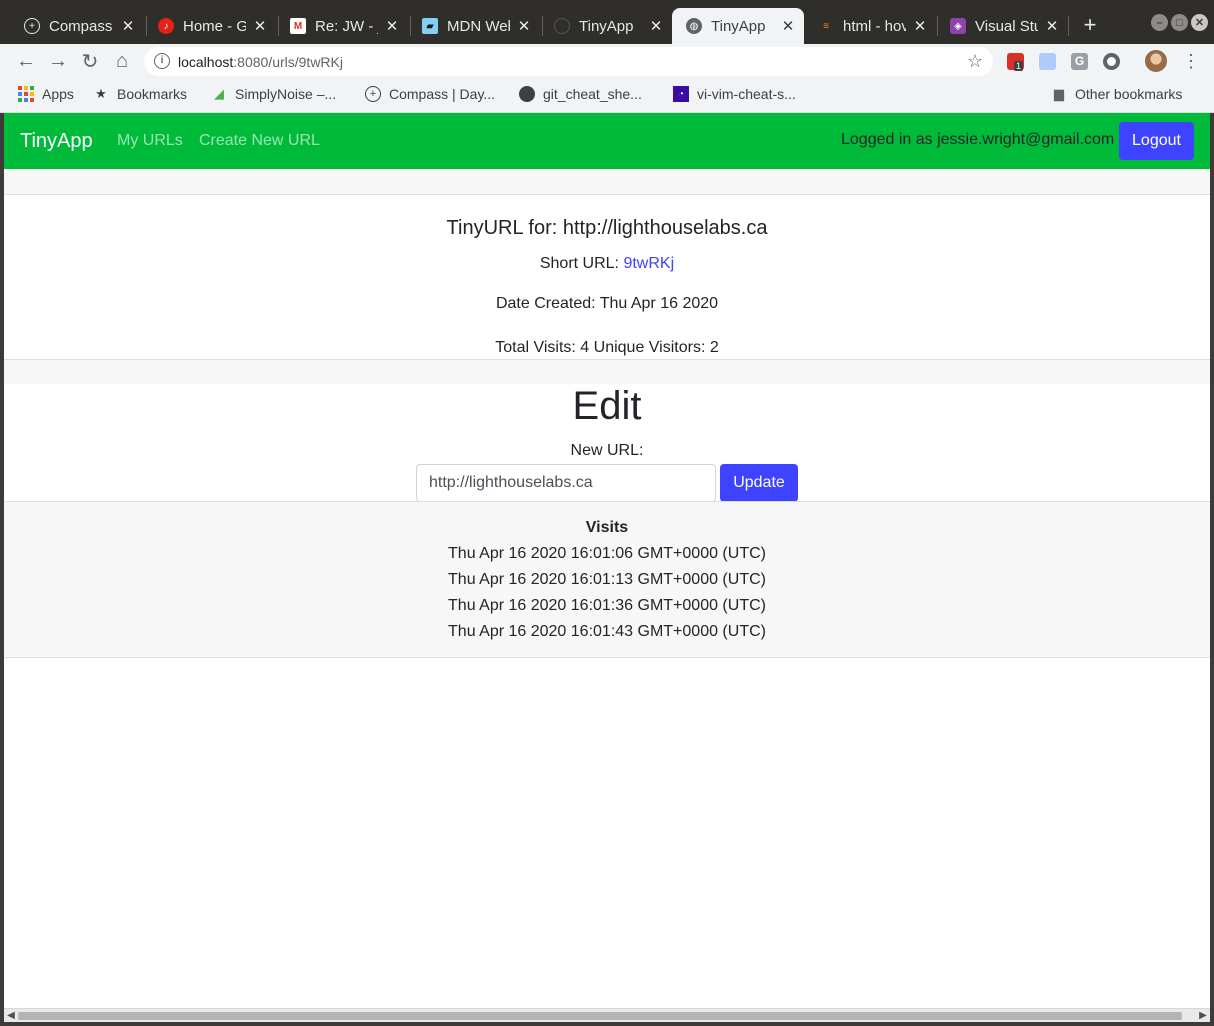  Describe the element at coordinates (566, 483) in the screenshot. I see `new-url-input` at that location.